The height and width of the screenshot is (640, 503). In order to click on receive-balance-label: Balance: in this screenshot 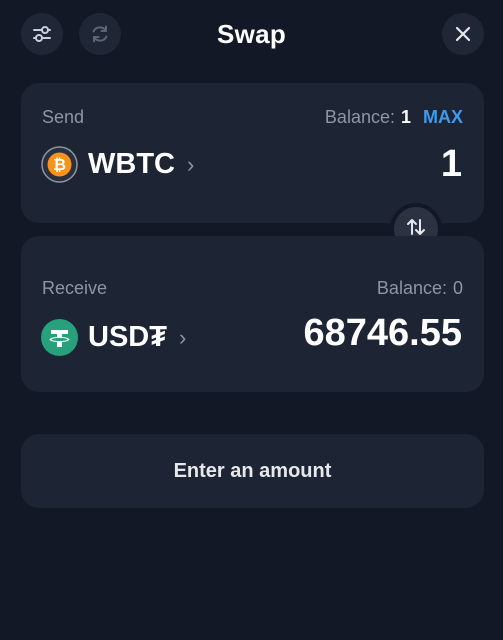, I will do `click(411, 288)`.